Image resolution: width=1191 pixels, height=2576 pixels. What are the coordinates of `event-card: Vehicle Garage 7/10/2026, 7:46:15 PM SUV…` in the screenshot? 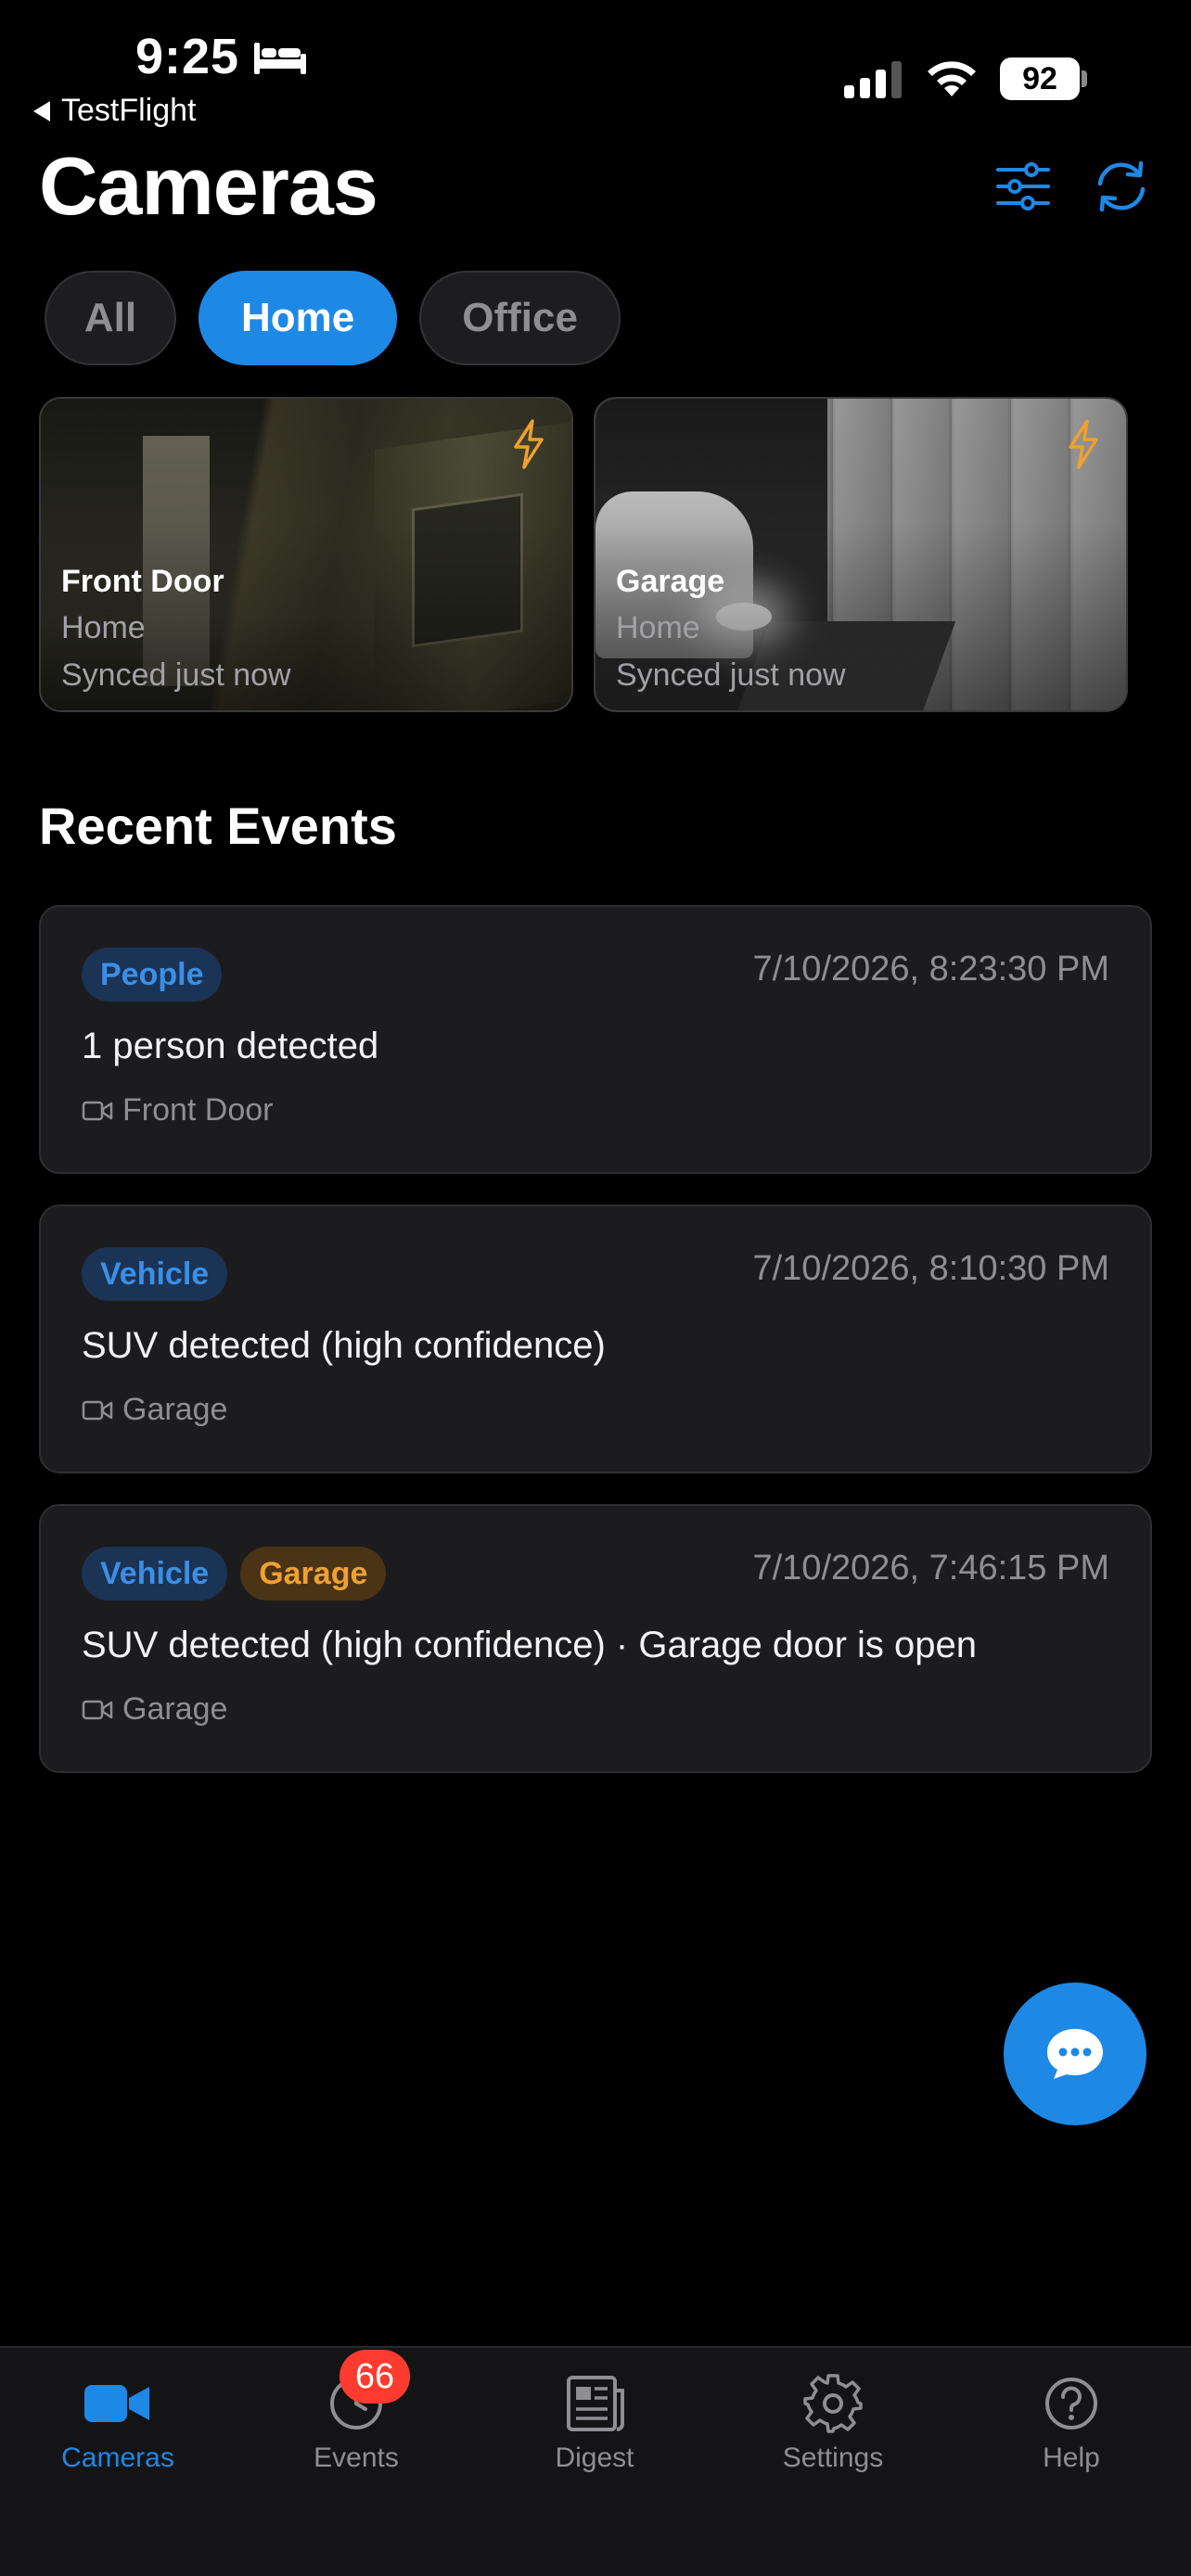 It's located at (595, 1639).